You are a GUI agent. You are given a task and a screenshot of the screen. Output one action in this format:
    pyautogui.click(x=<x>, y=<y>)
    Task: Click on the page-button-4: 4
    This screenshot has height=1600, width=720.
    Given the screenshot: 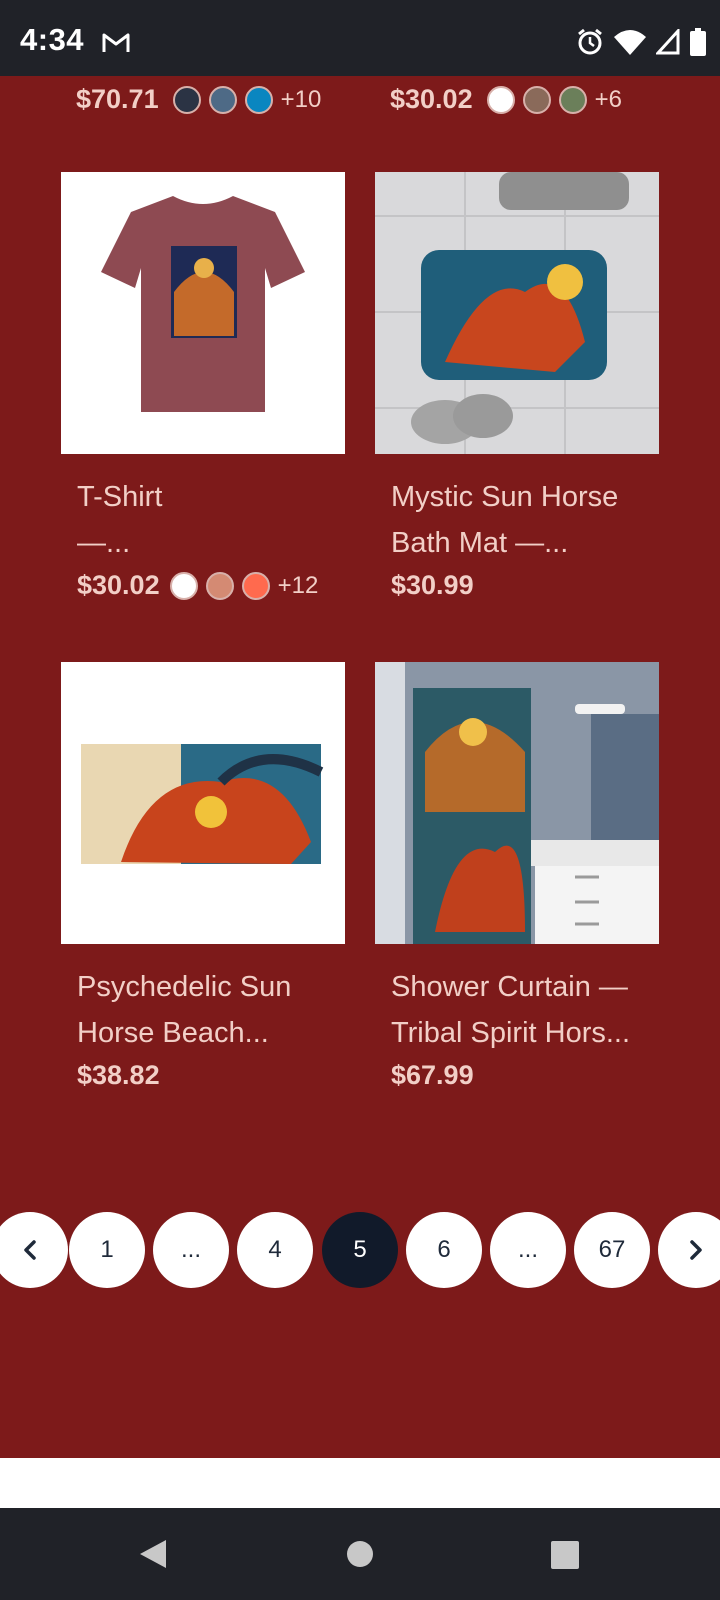 What is the action you would take?
    pyautogui.click(x=275, y=1250)
    